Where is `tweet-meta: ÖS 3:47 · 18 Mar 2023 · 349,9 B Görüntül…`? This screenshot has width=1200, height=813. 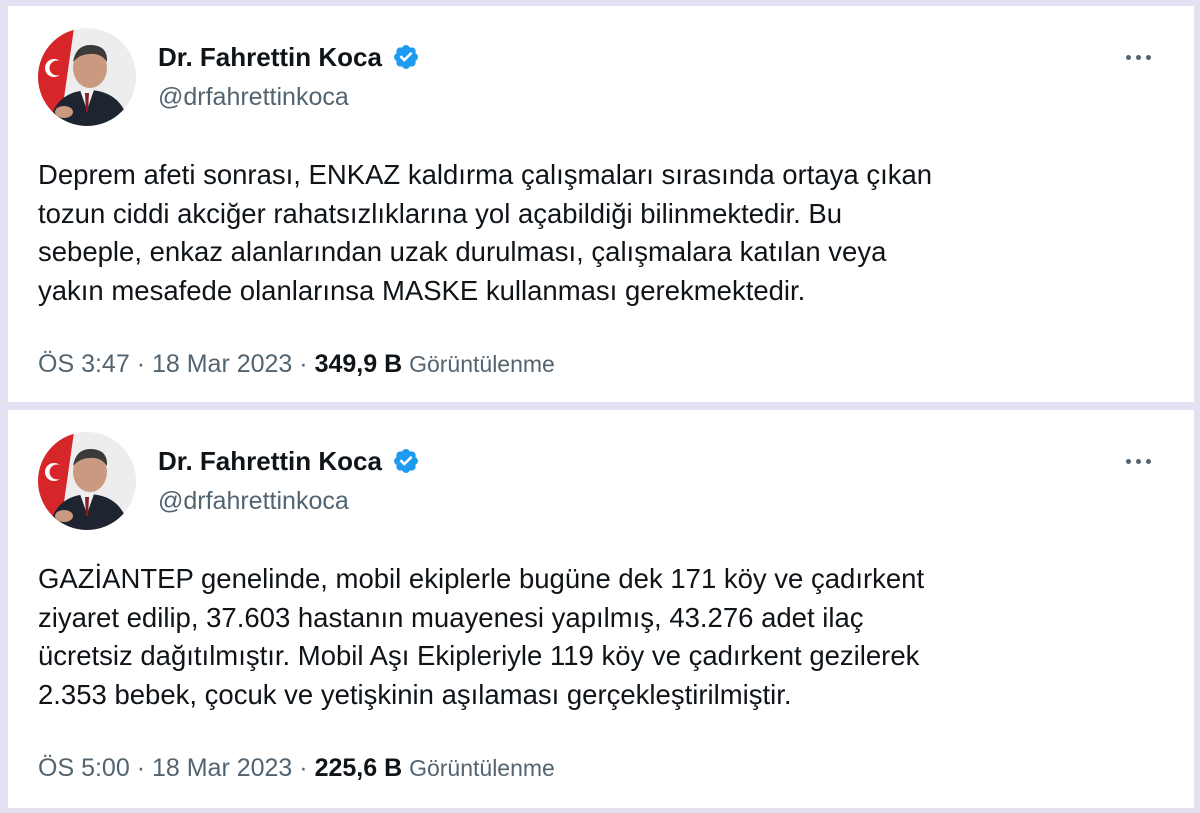
tweet-meta: ÖS 3:47 · 18 Mar 2023 · 349,9 B Görüntül… is located at coordinates (296, 364).